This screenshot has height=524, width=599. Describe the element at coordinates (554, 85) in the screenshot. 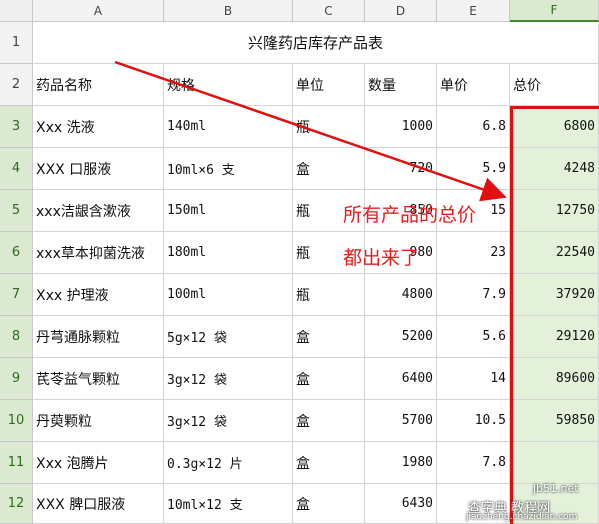

I see `header-cell-col-f: 总价` at that location.